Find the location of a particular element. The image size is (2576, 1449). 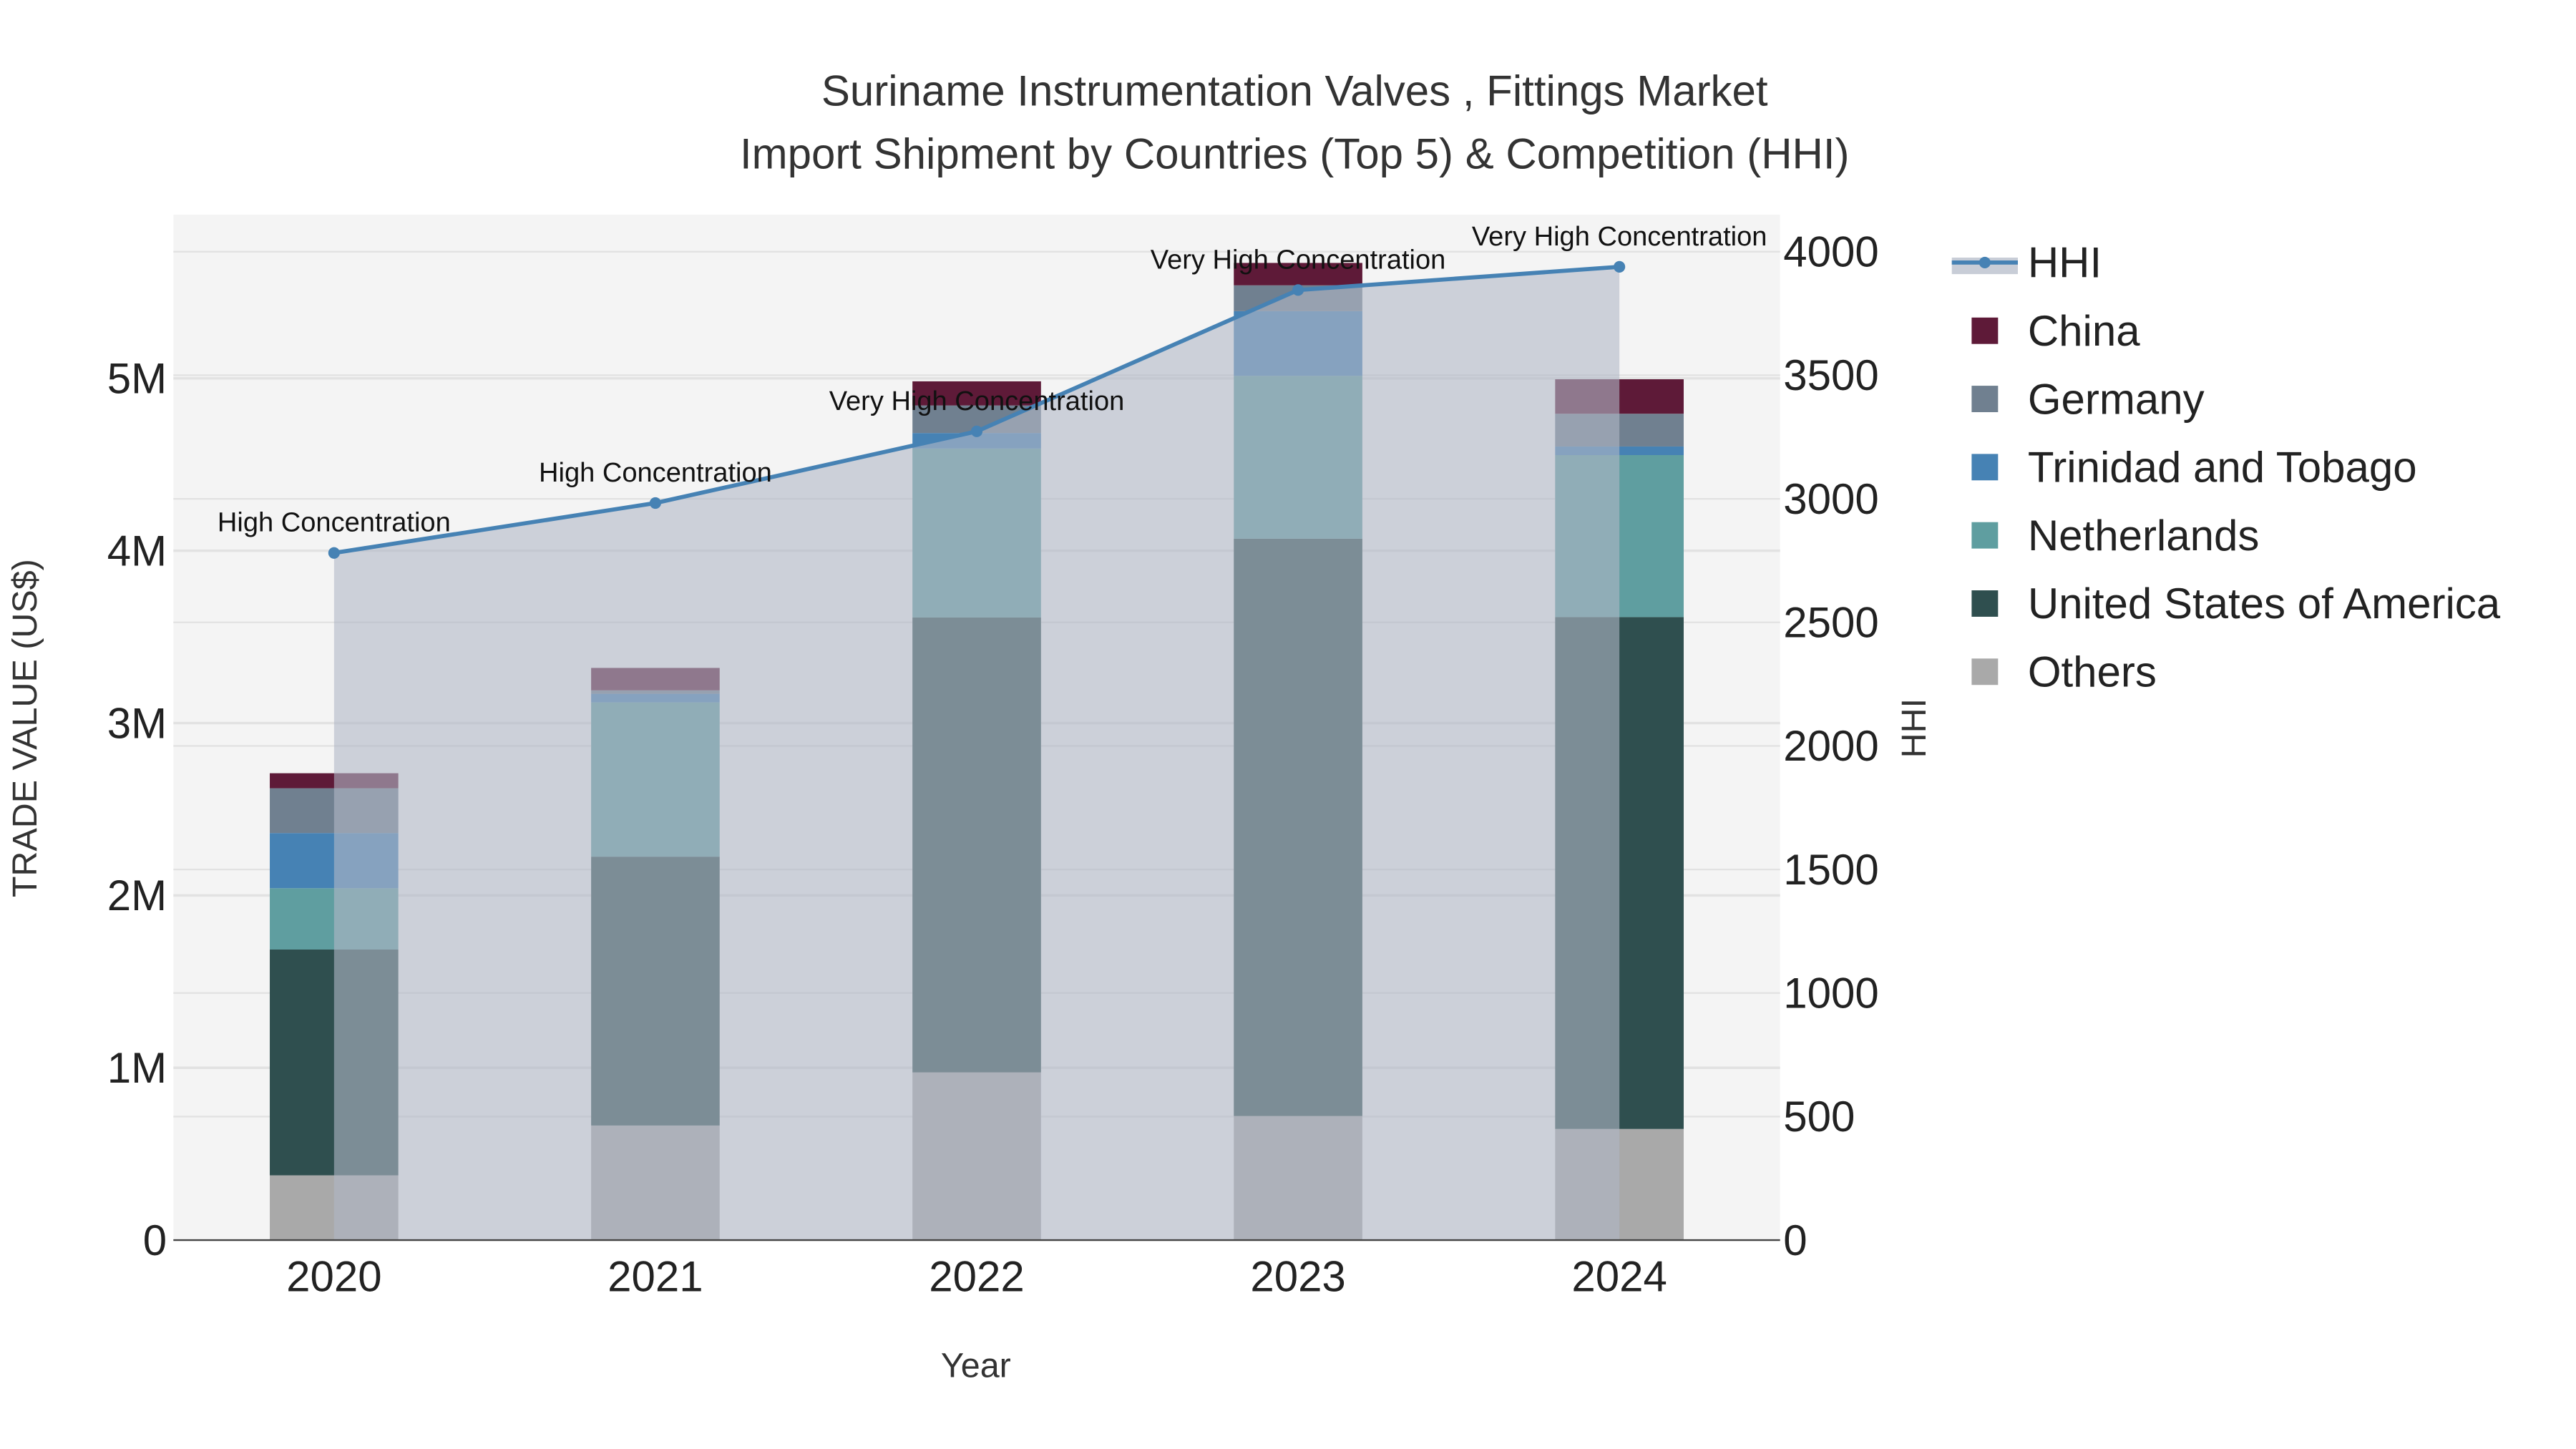

y2-tick-label: 2000 is located at coordinates (1830, 746).